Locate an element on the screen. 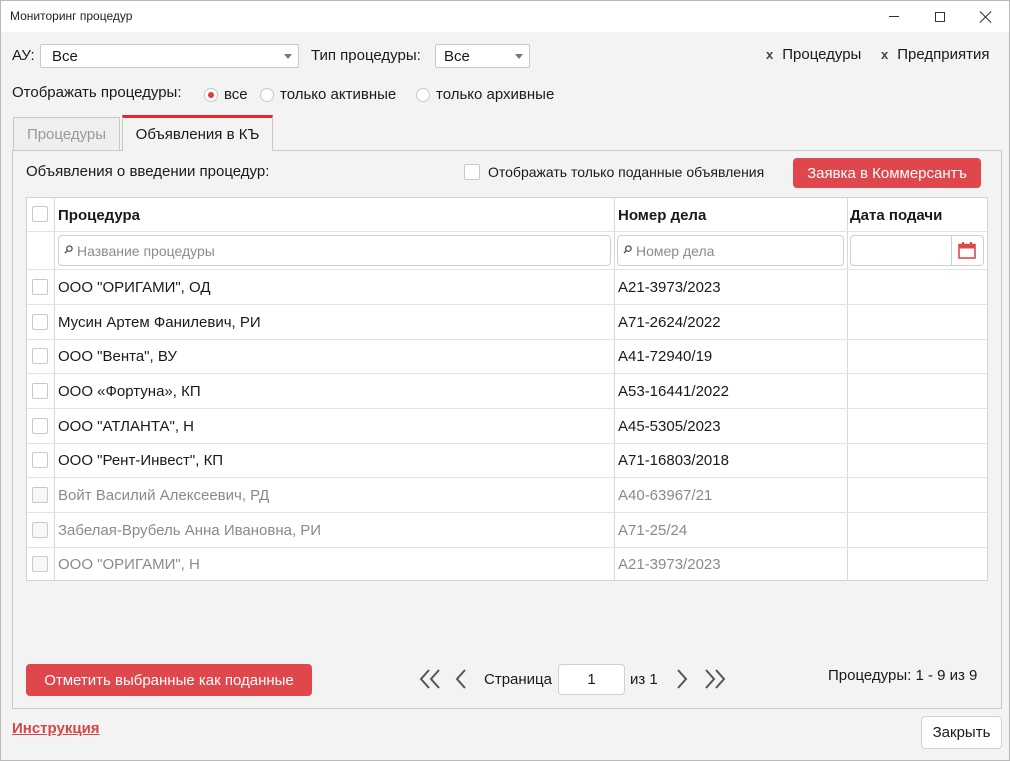  page-number-input: 1 is located at coordinates (591, 679).